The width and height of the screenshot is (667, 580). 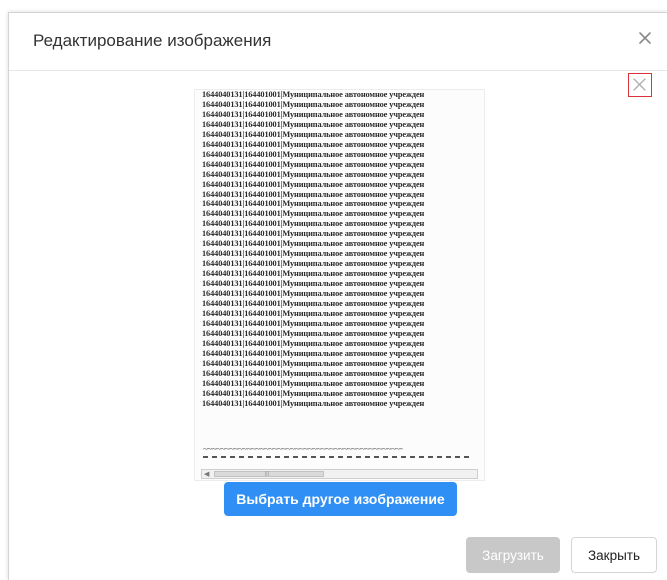 What do you see at coordinates (338, 42) in the screenshot?
I see `dialog-header: Редактирование изображения` at bounding box center [338, 42].